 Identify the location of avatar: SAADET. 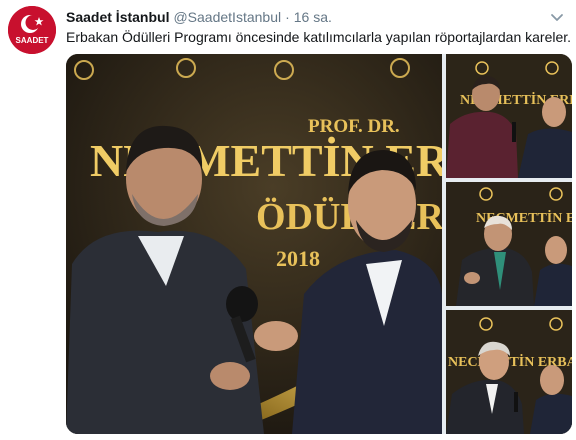
(32, 30).